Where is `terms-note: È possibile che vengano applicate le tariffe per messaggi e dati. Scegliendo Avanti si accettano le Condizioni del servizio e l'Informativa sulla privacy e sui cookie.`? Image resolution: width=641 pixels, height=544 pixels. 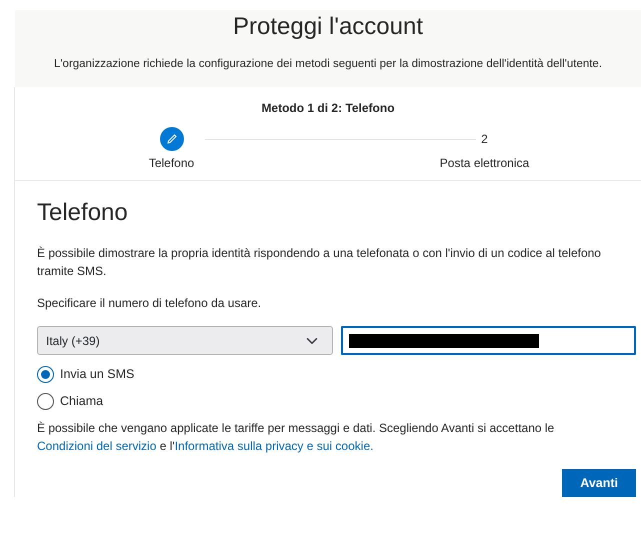 terms-note: È possibile che vengano applicate le tariffe per messaggi e dati. Scegliendo Avanti si accettano le Condizioni del servizio e l'Informativa sulla privacy e sui cookie. is located at coordinates (296, 437).